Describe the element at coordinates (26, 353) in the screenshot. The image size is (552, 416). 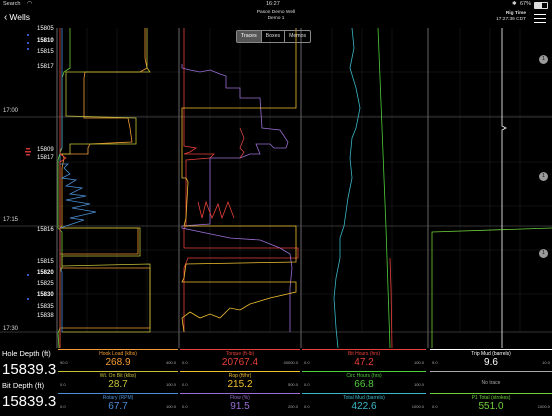
I see `hole-depth-label: Hole Depth (ft)` at that location.